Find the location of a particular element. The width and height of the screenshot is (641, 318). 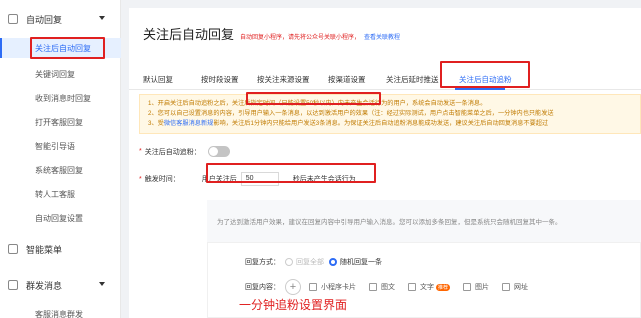

sidebar-item-reply-settings: 自动回复设置 is located at coordinates (60, 218).